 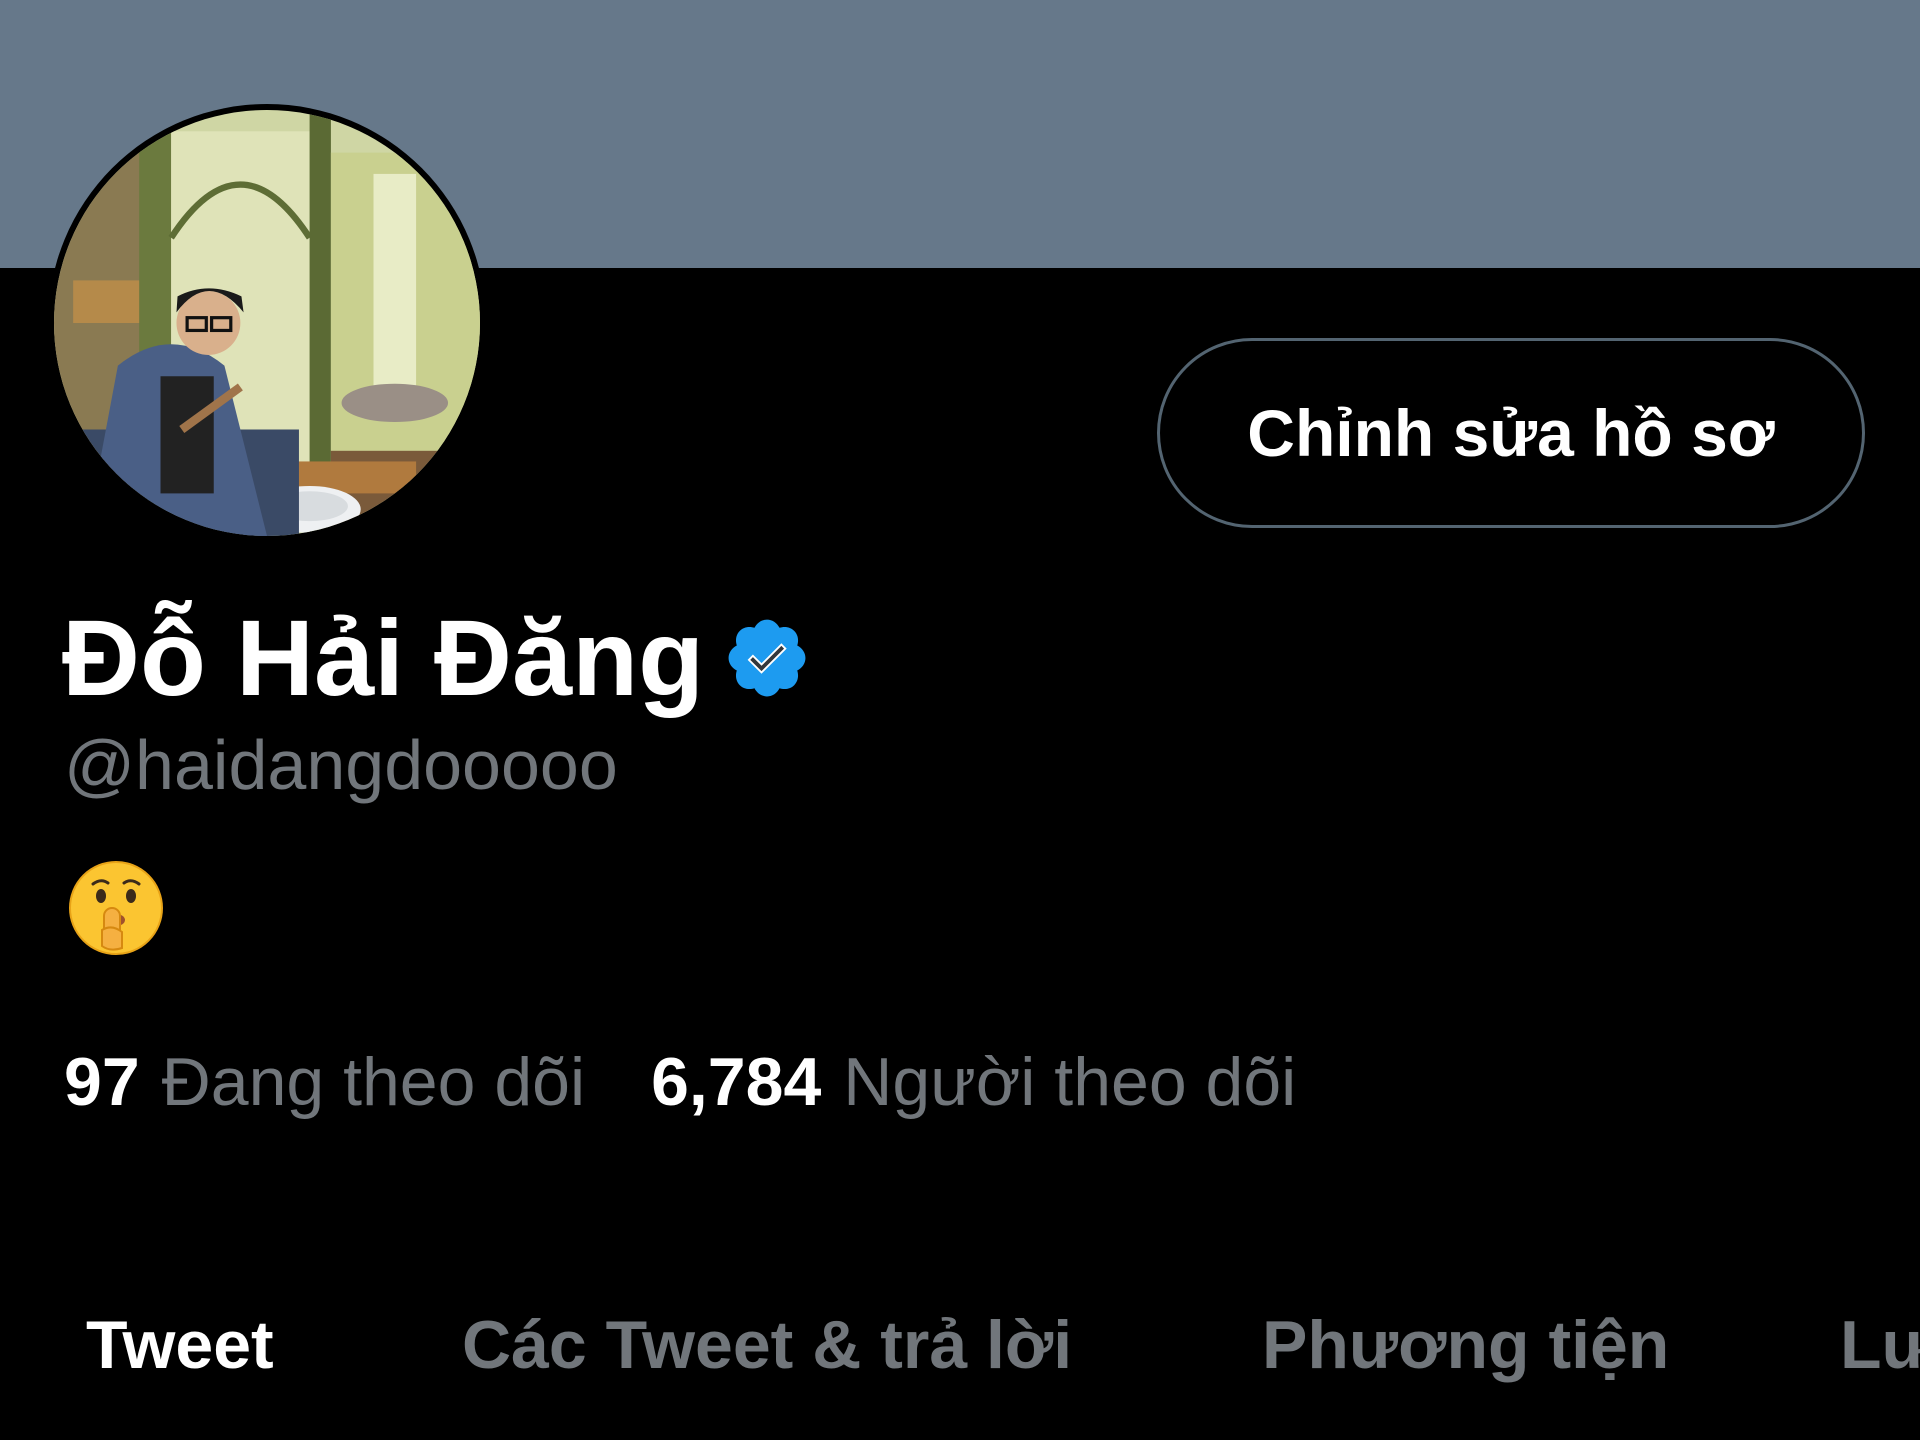 I want to click on avatar-photo, so click(x=267, y=323).